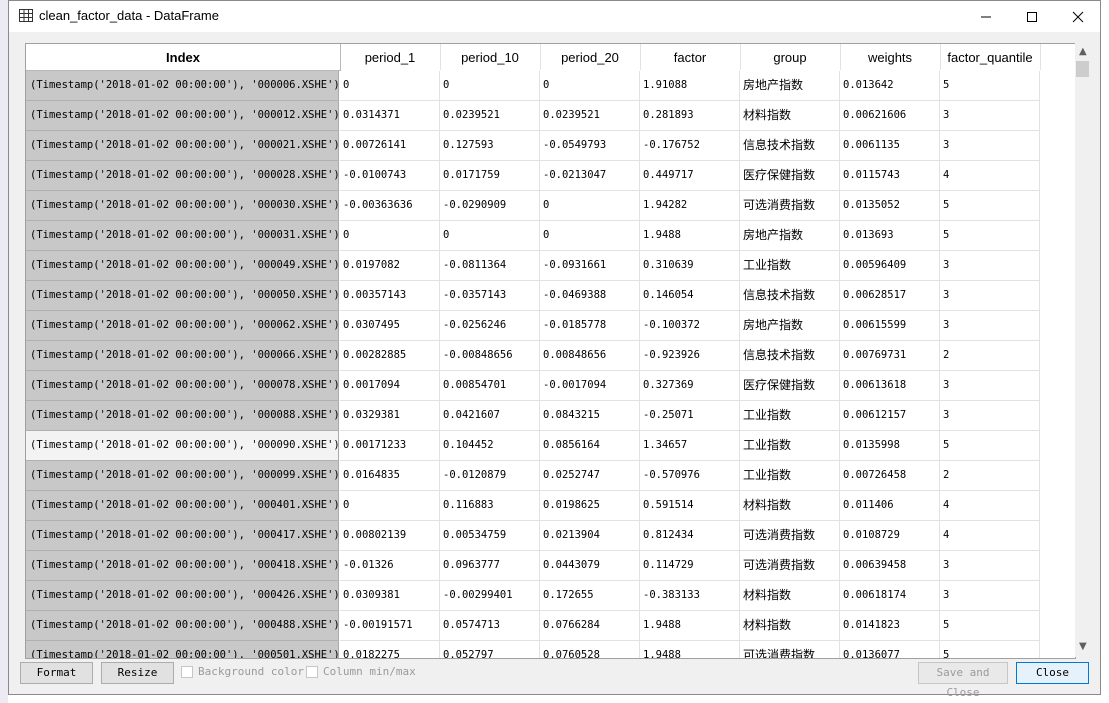 This screenshot has width=1109, height=703. What do you see at coordinates (690, 476) in the screenshot?
I see `table-cell: -0.570976` at bounding box center [690, 476].